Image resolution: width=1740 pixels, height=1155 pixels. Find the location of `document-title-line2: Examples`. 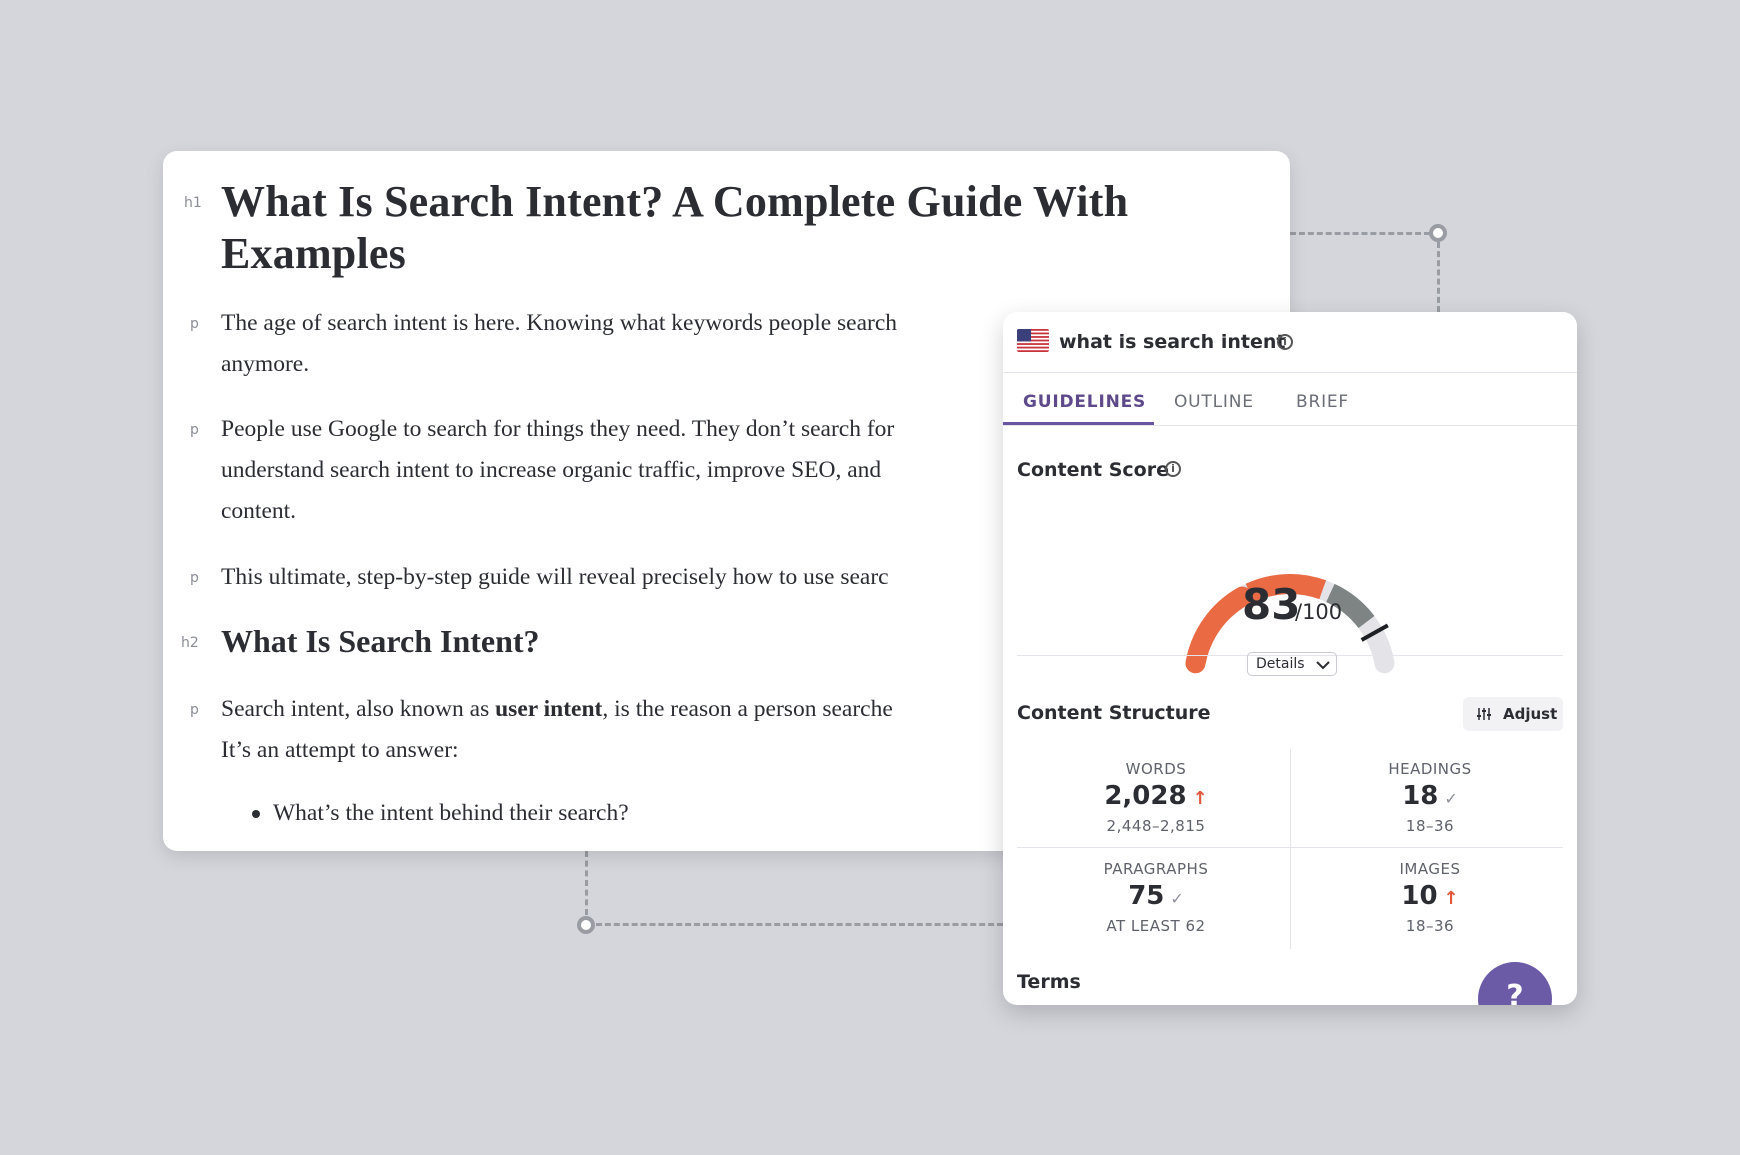

document-title-line2: Examples is located at coordinates (313, 254).